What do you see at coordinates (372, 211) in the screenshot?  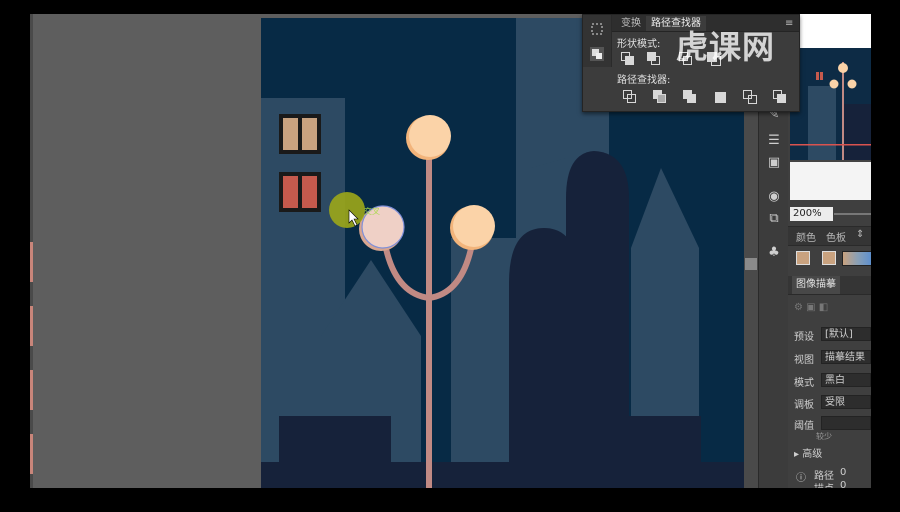 I see `svg-text: 交叉` at bounding box center [372, 211].